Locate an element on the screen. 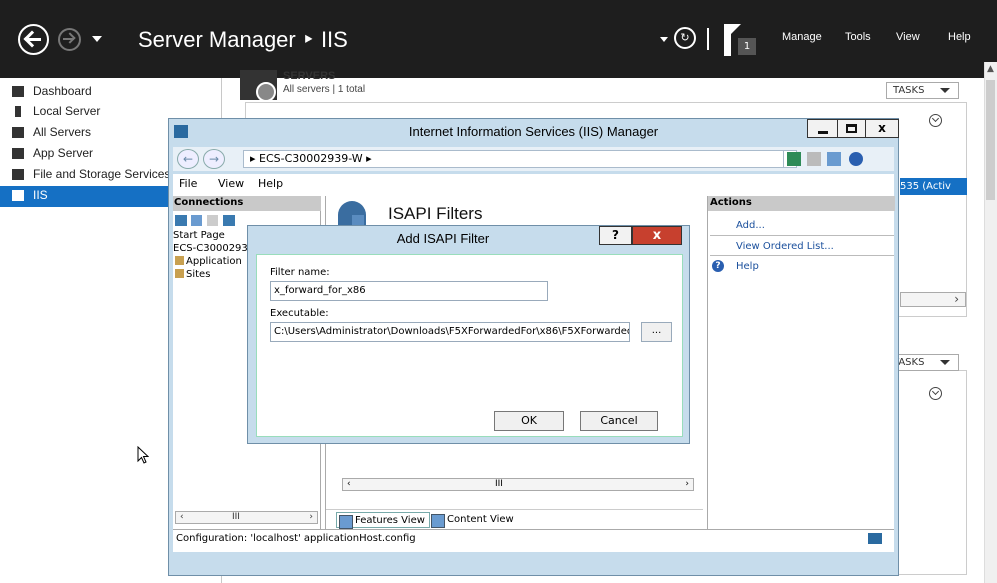 The height and width of the screenshot is (583, 997). address-bar: ← → ▸ ECS-C30002939-W ▸ is located at coordinates (533, 159).